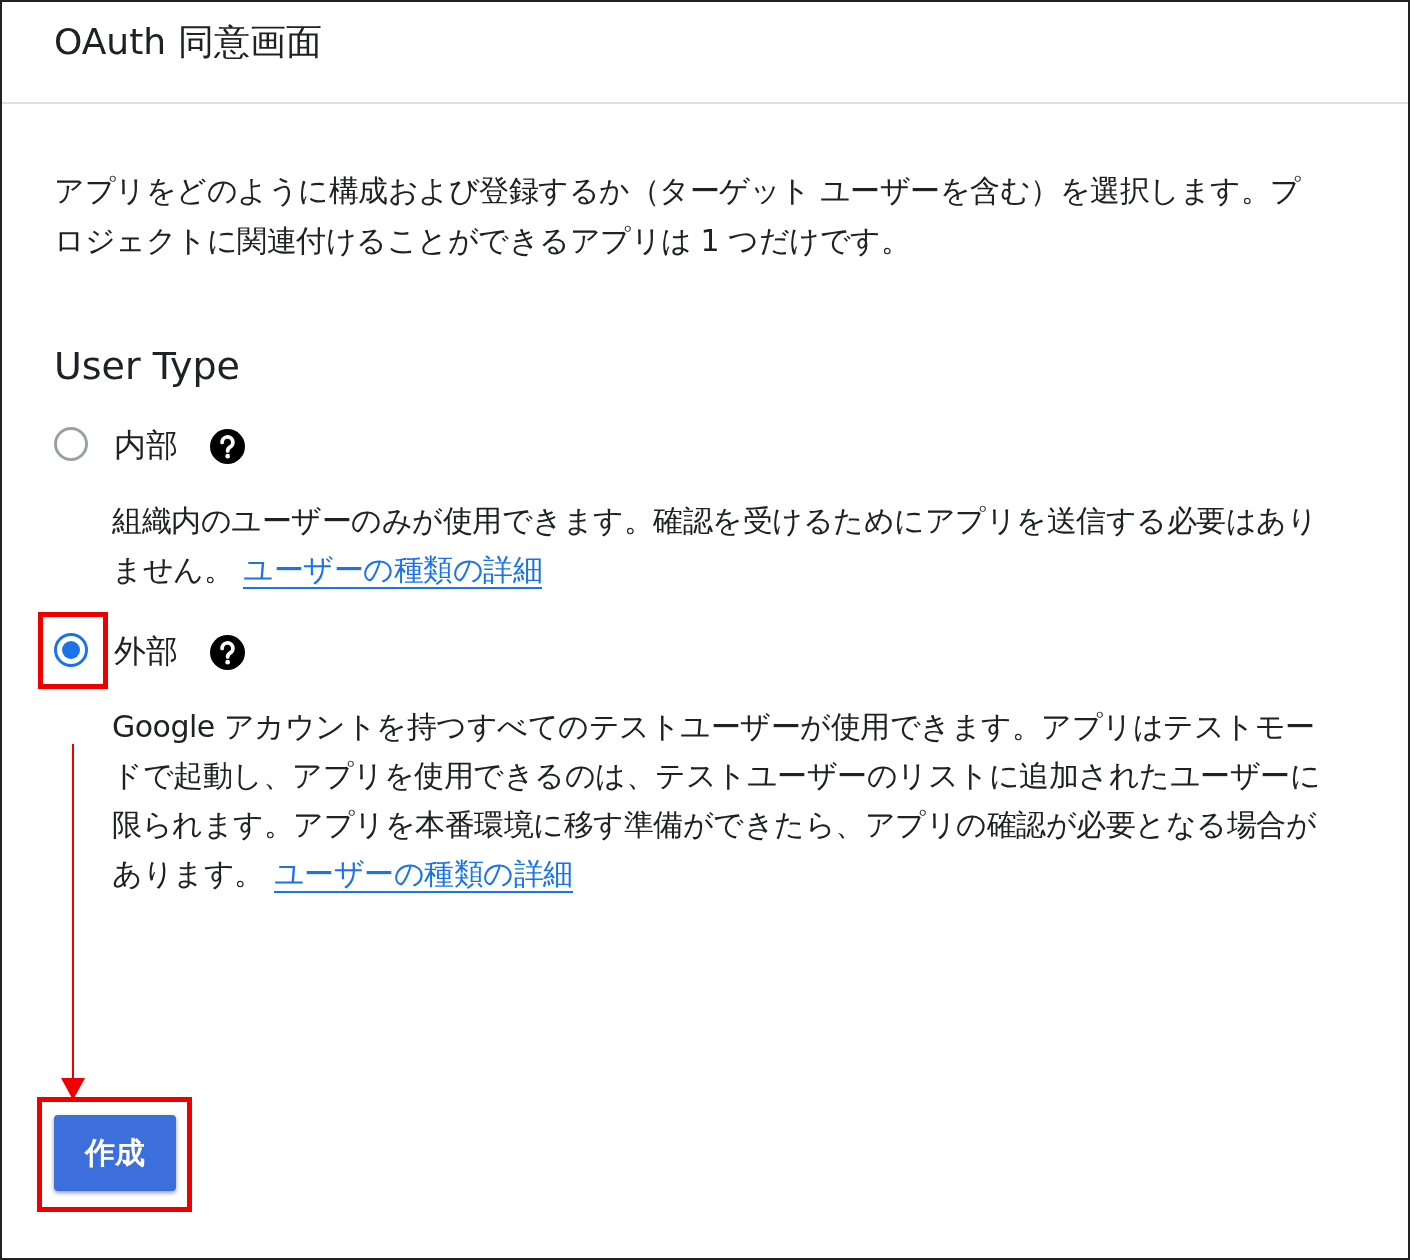 The width and height of the screenshot is (1410, 1260). Describe the element at coordinates (147, 366) in the screenshot. I see `section-heading: User Type` at that location.